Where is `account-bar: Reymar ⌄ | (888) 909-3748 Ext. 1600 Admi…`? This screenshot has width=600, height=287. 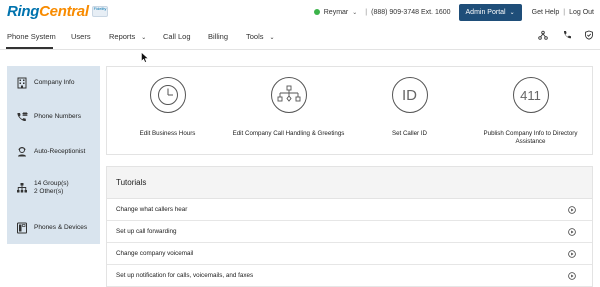
account-bar: Reymar ⌄ | (888) 909-3748 Ext. 1600 Admi… is located at coordinates (453, 12).